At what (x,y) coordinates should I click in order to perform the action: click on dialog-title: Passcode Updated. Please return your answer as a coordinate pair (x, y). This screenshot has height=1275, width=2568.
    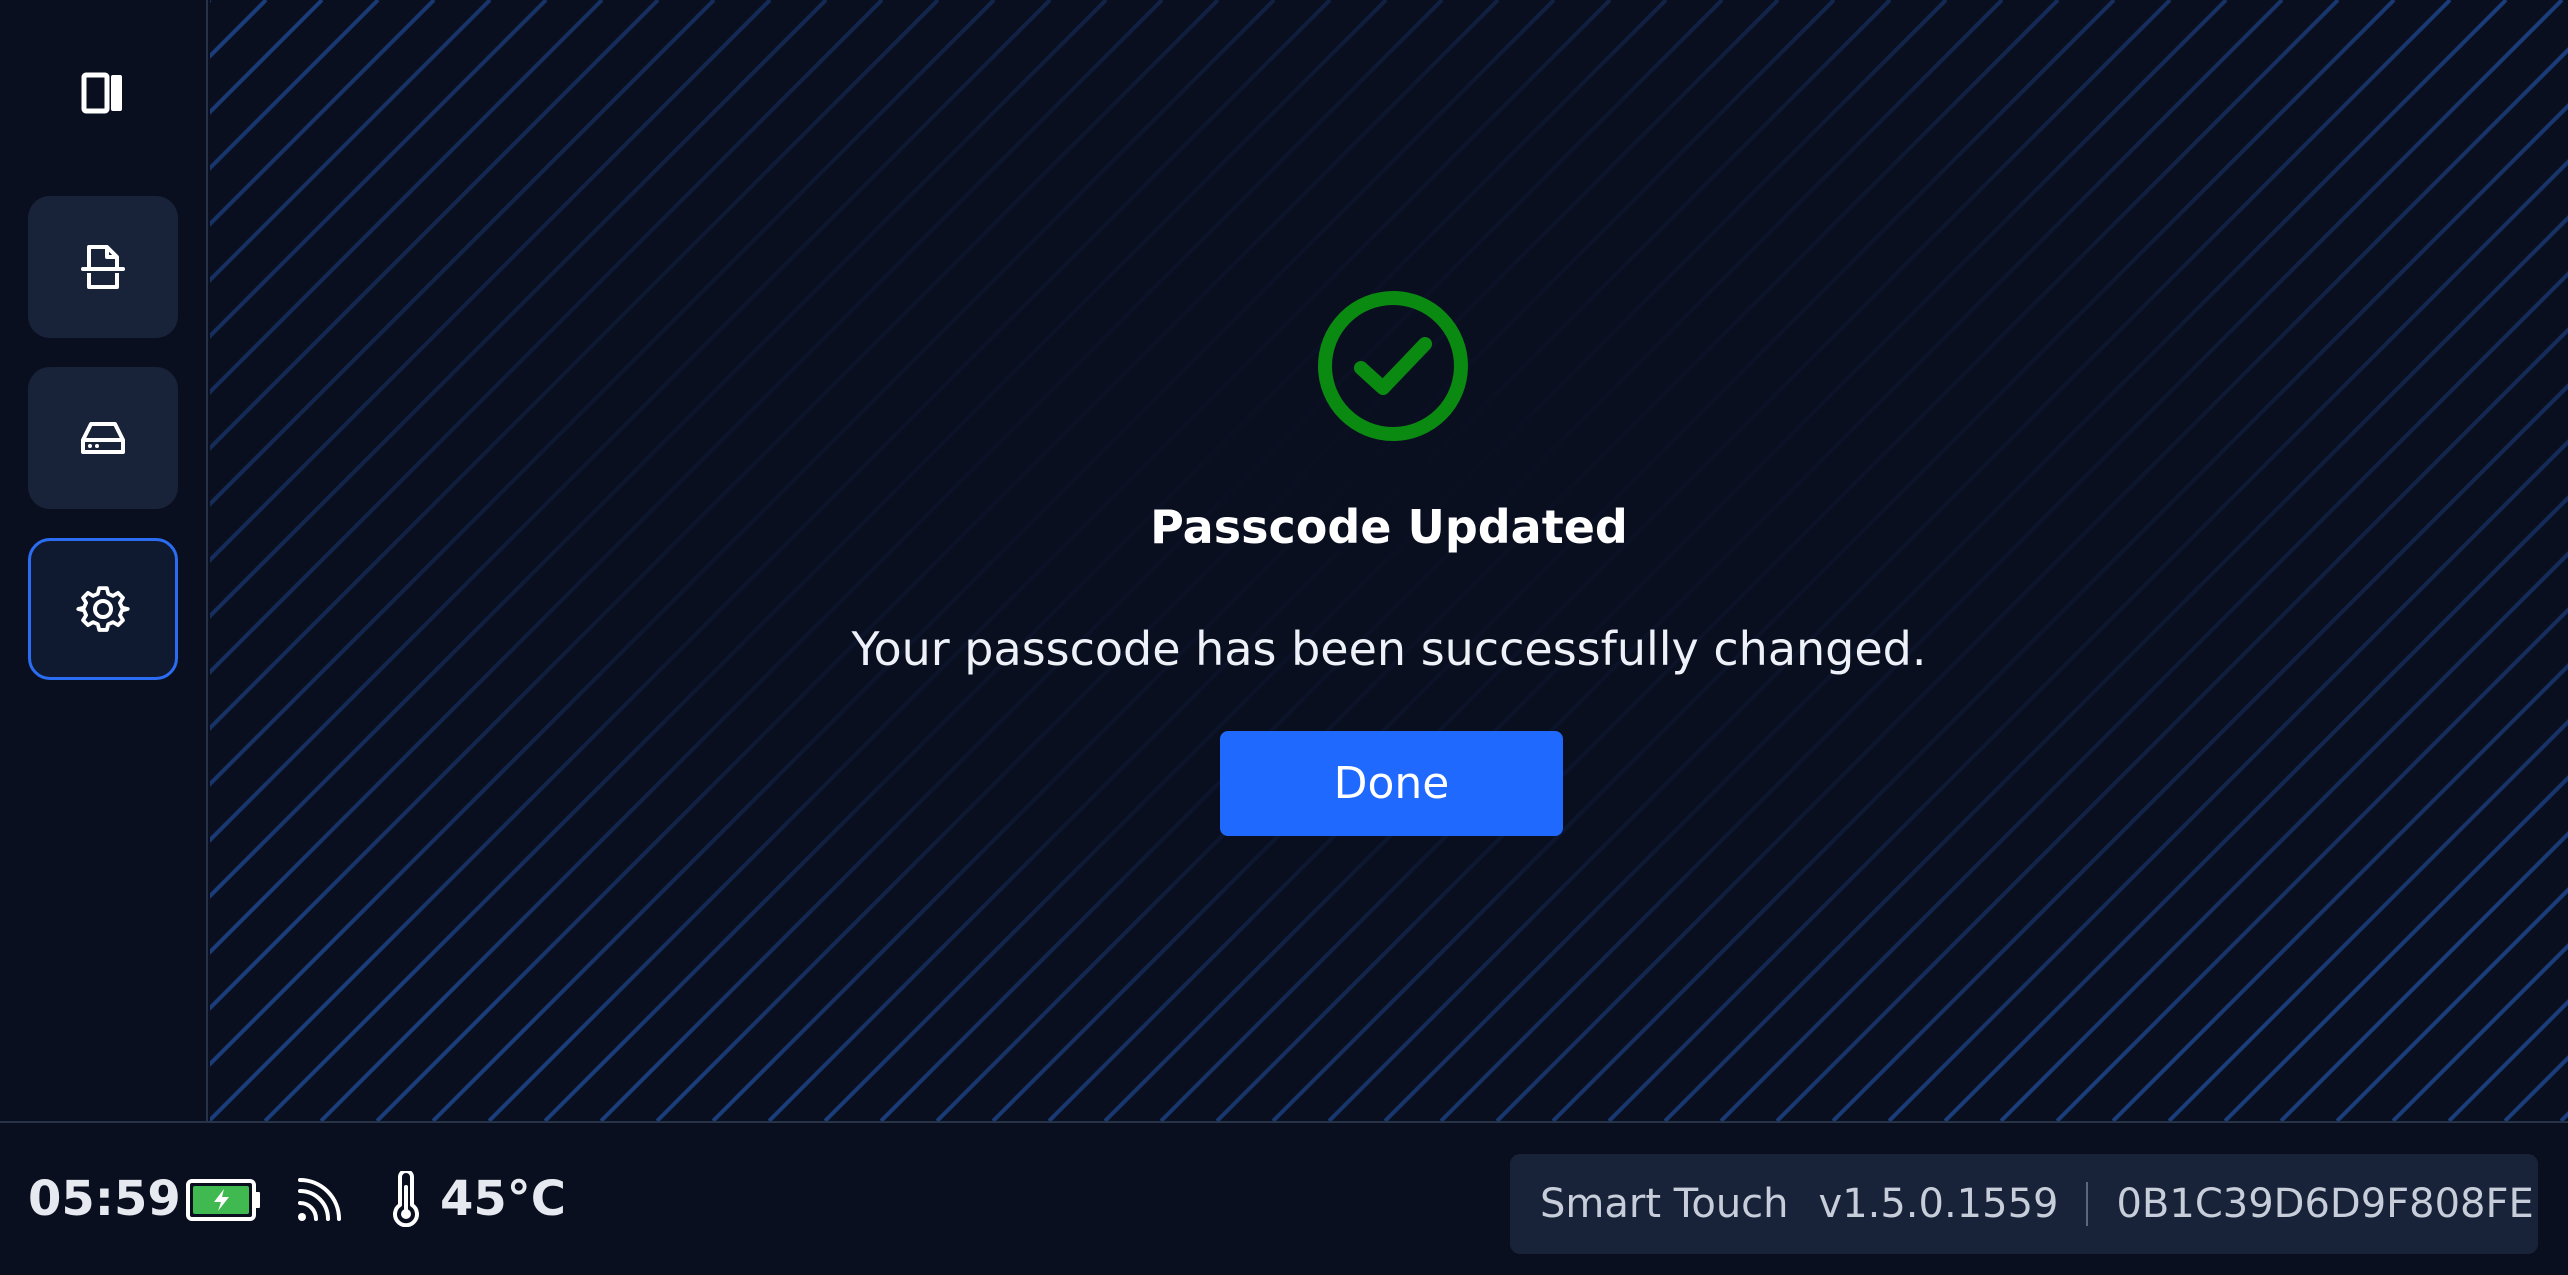
    Looking at the image, I should click on (1389, 527).